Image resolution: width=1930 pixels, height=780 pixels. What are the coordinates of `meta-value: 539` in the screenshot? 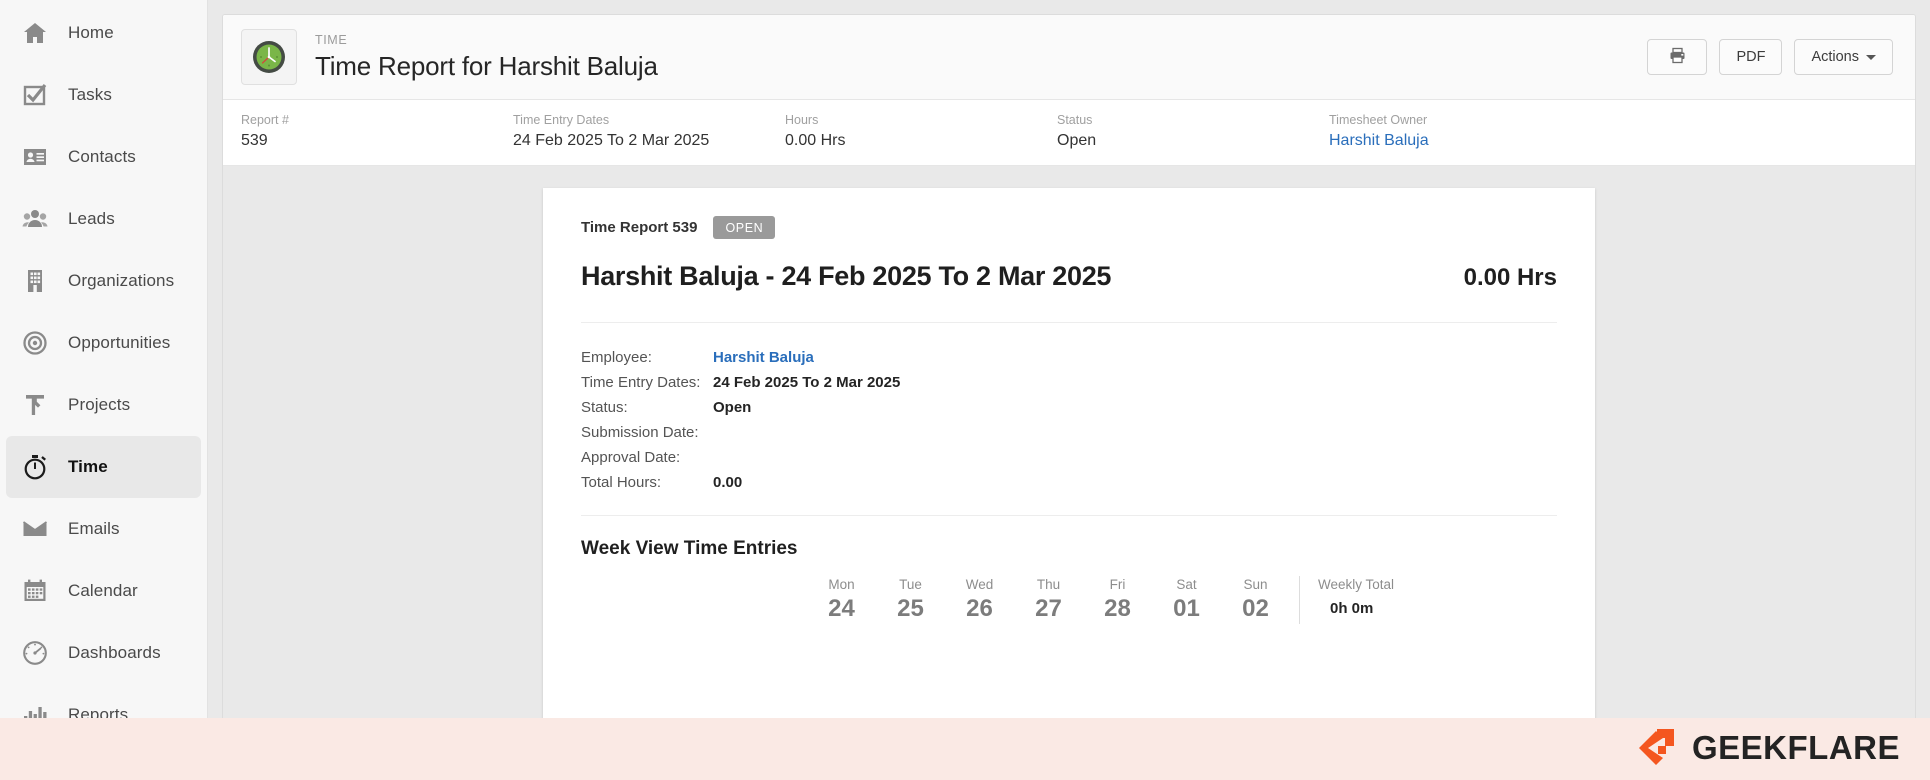 It's located at (254, 140).